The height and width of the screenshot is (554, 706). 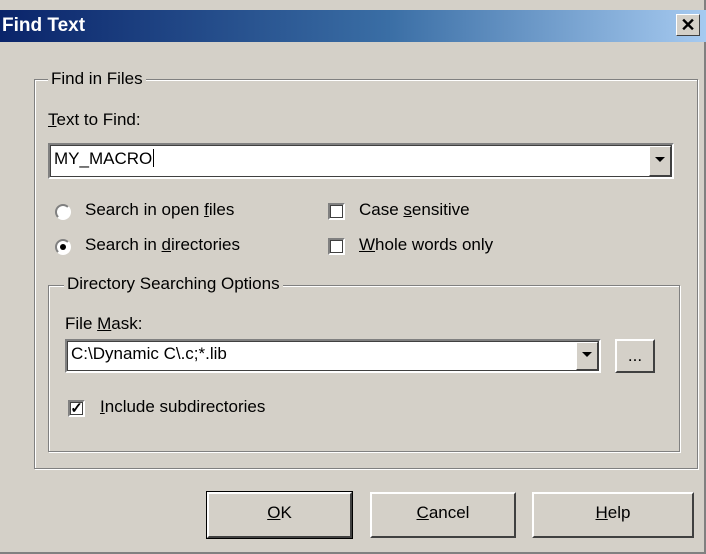 I want to click on search-directories-radio, so click(x=63, y=247).